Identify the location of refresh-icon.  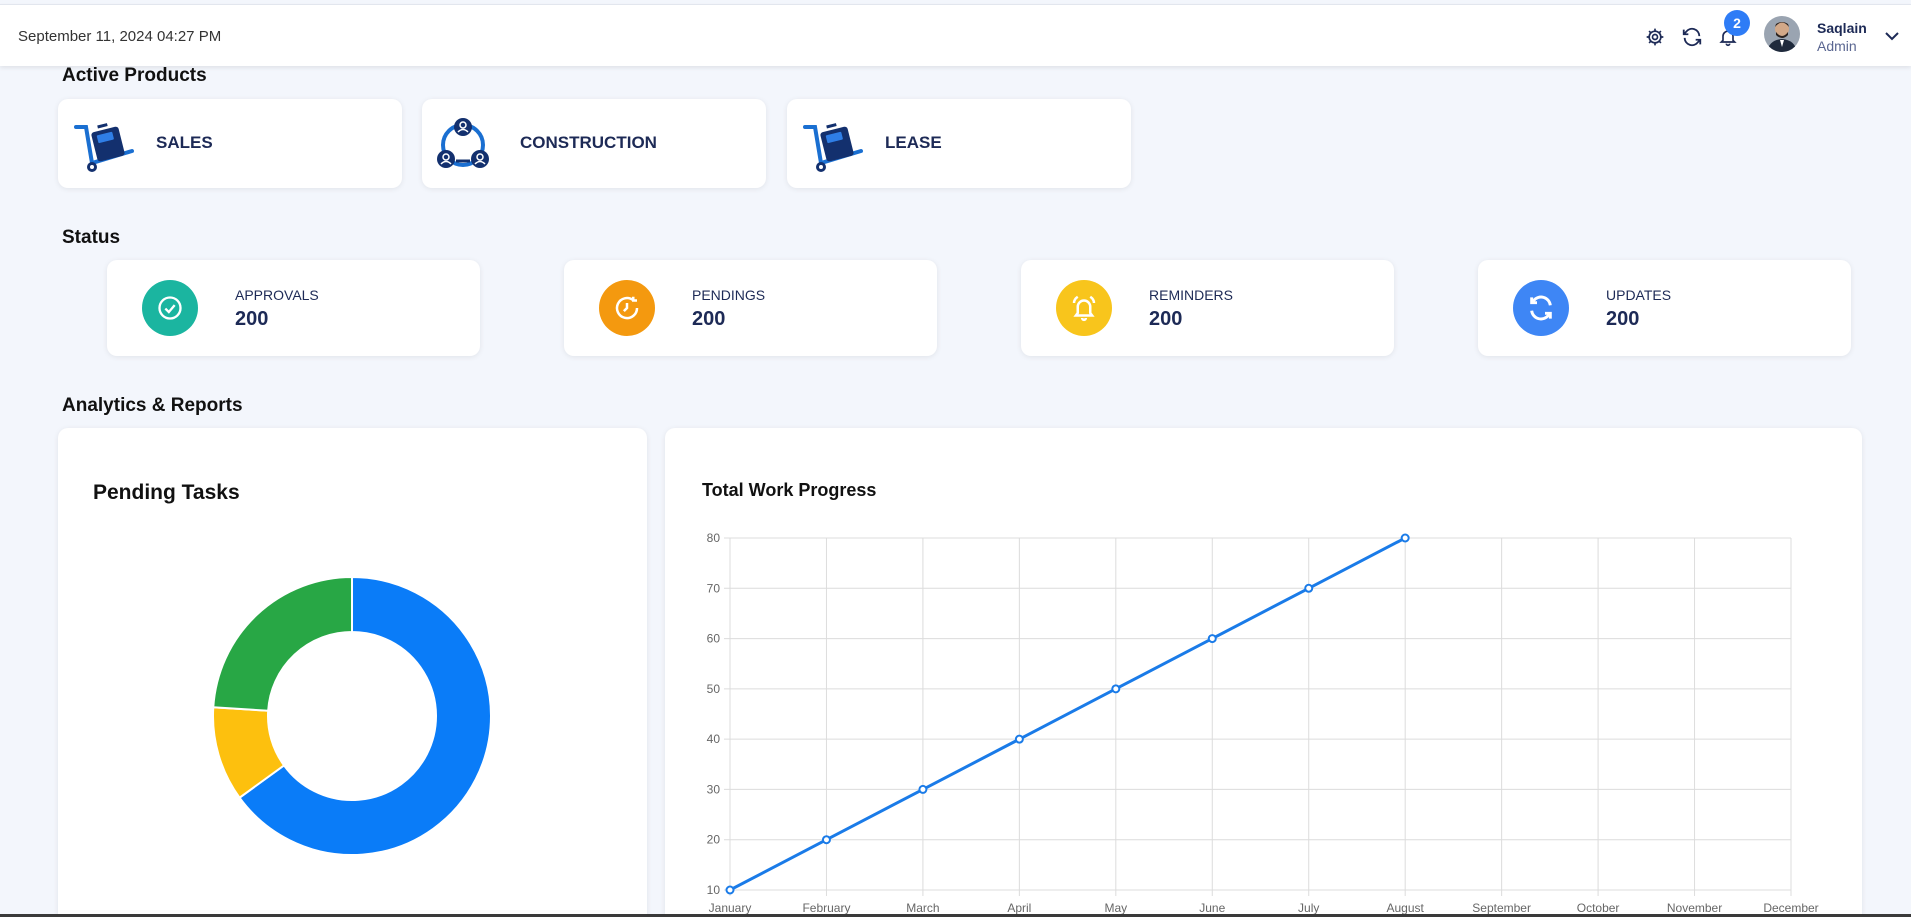
(1692, 37).